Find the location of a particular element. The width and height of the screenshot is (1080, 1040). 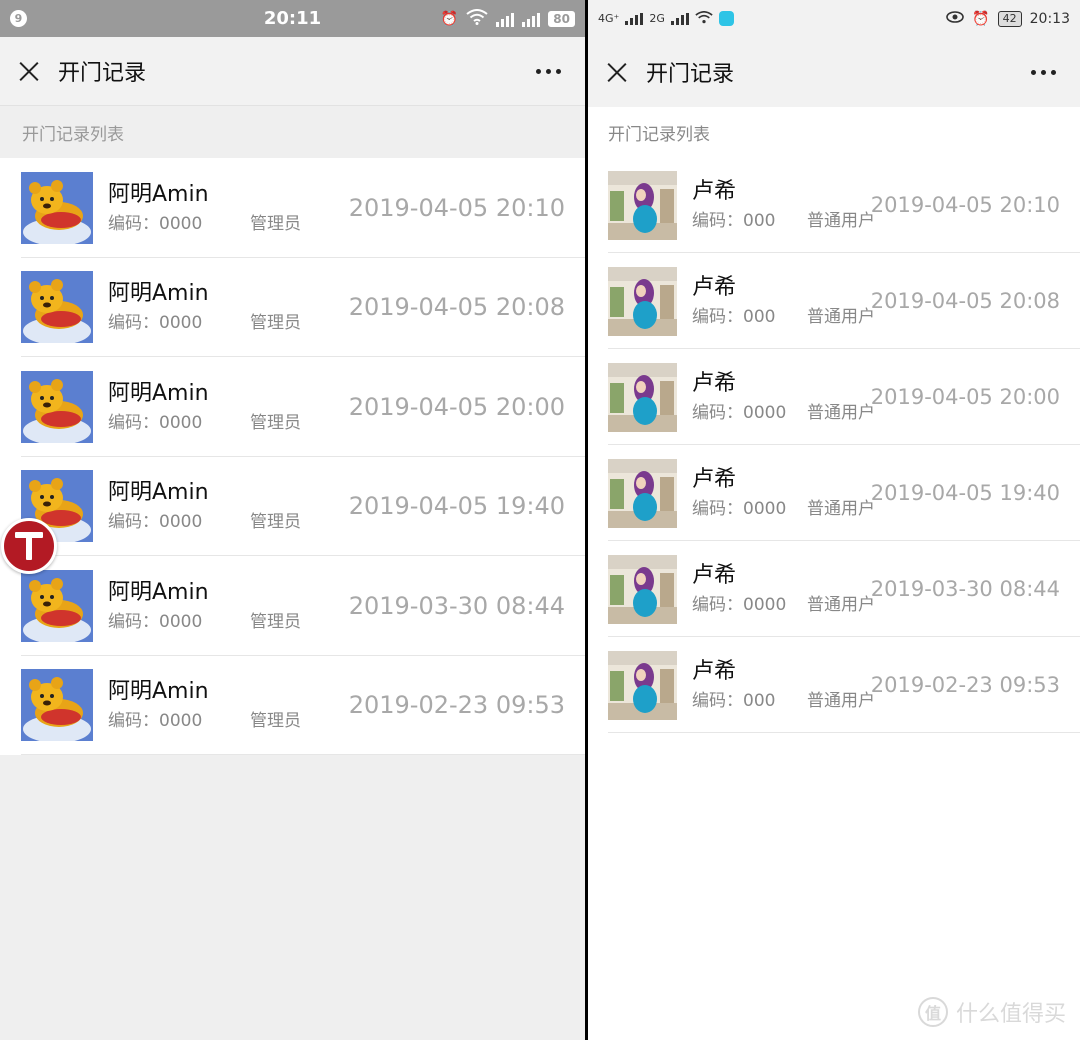

record-row: 阿明Amin 编码：0000 管理员 2019-03-30 08:44 is located at coordinates (292, 606).